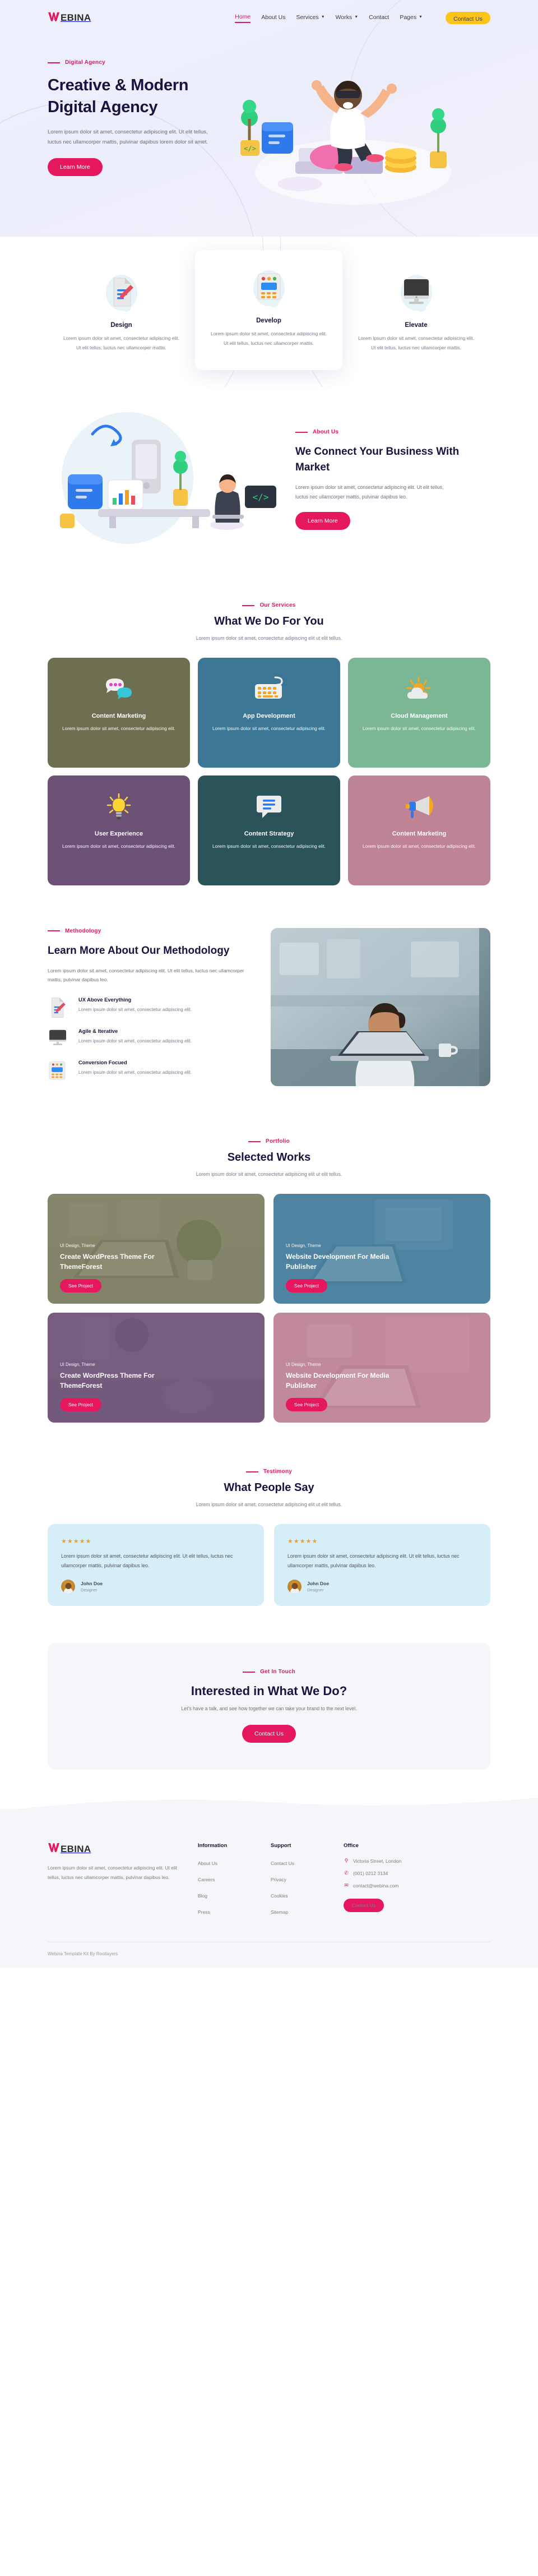 The height and width of the screenshot is (2576, 538). Describe the element at coordinates (278, 1472) in the screenshot. I see `testimony-eyebrow-text: Testimony` at that location.